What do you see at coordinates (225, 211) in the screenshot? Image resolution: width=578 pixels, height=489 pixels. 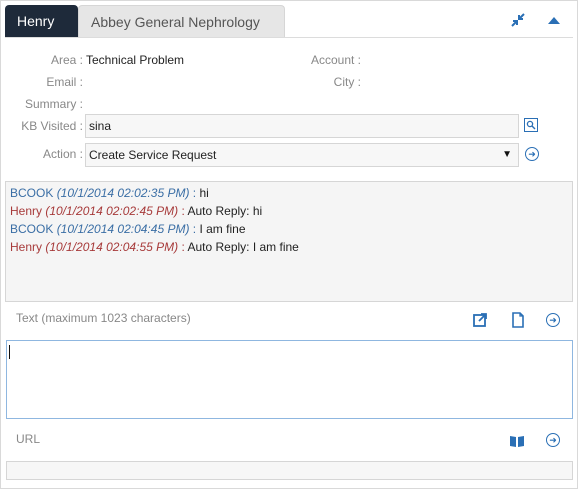 I see `chat-text: Auto Reply: hi` at bounding box center [225, 211].